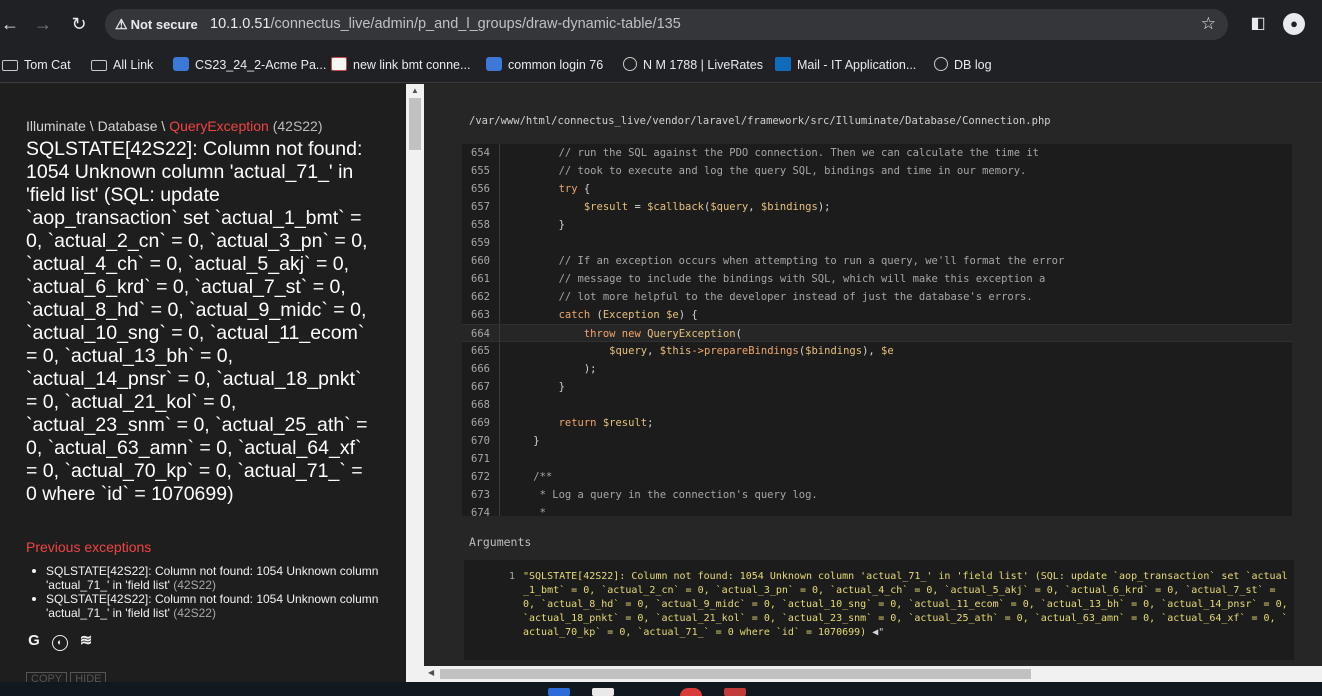 Image resolution: width=1322 pixels, height=696 pixels. I want to click on line-number: 671, so click(480, 459).